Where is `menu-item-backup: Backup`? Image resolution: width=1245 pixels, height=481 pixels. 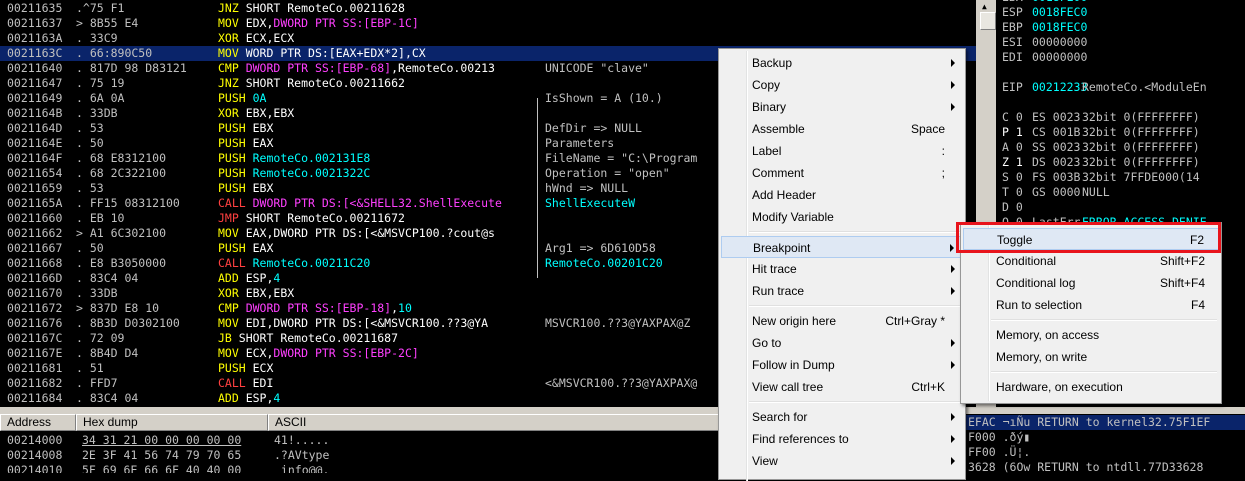
menu-item-backup: Backup is located at coordinates (842, 63).